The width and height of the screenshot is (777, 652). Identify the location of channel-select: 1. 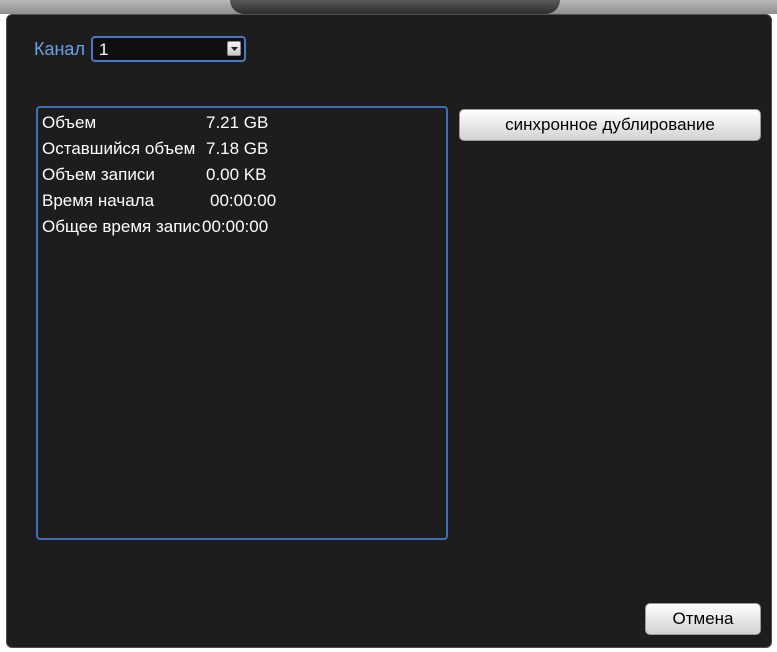
(168, 49).